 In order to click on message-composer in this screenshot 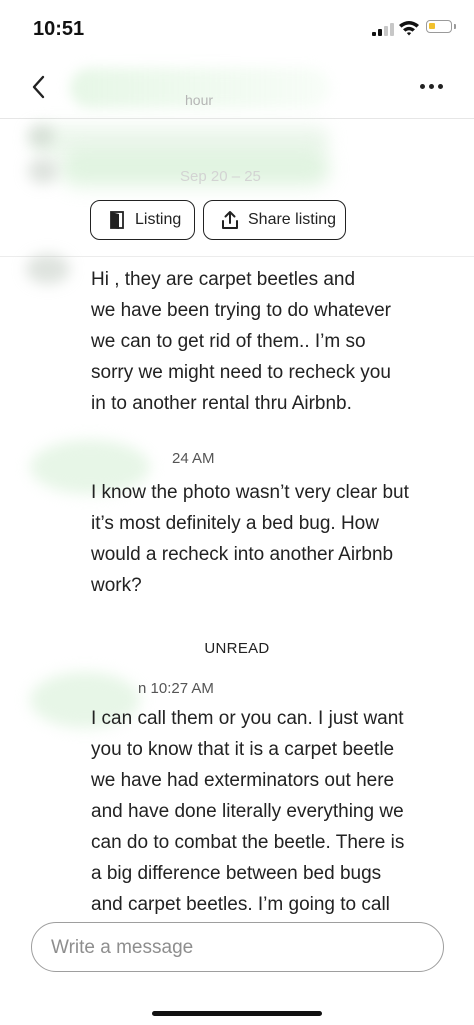, I will do `click(237, 947)`.